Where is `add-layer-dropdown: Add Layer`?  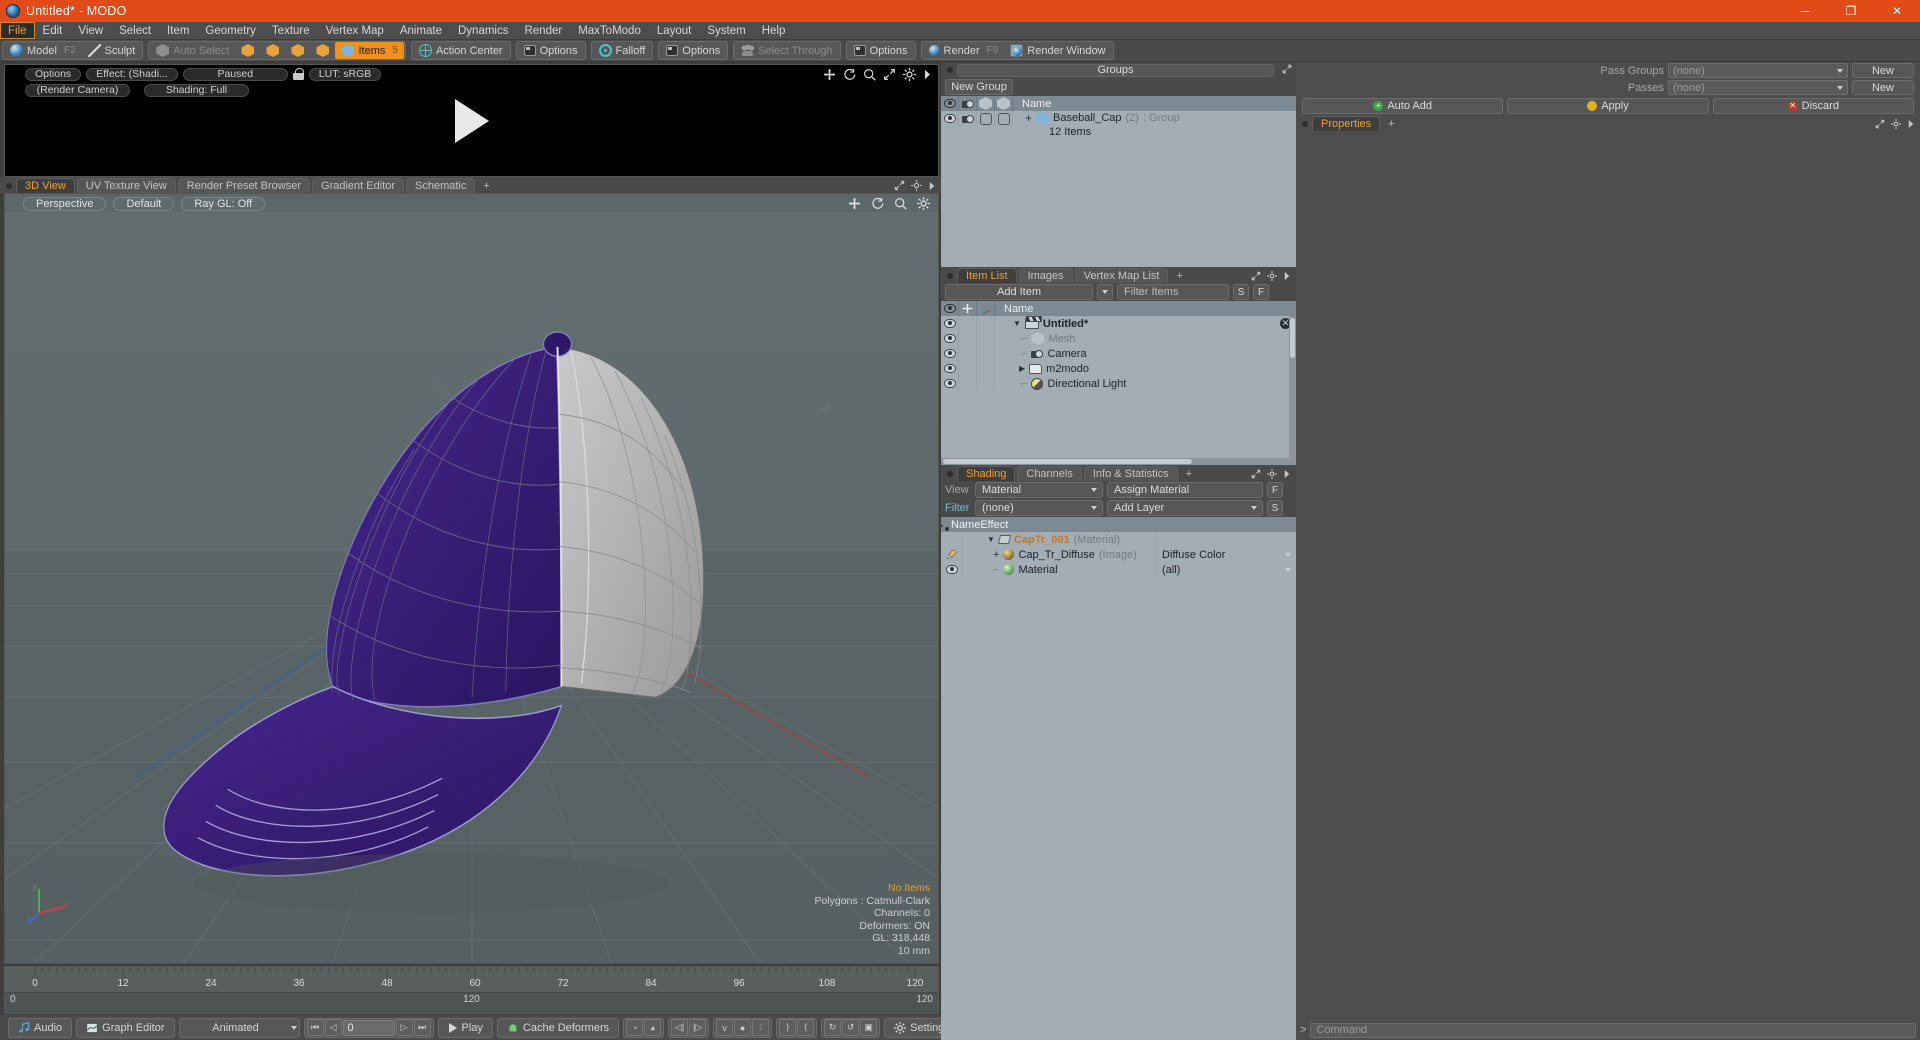 add-layer-dropdown: Add Layer is located at coordinates (1185, 508).